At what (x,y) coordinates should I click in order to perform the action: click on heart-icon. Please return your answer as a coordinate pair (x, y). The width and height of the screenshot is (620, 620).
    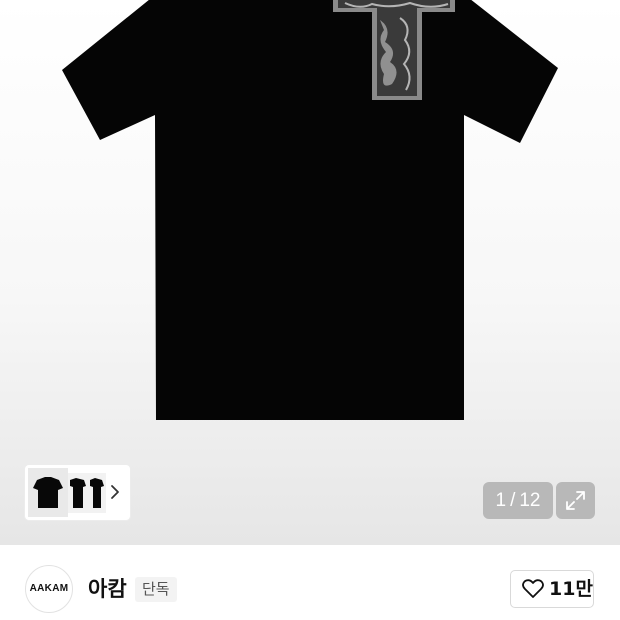
    Looking at the image, I should click on (533, 588).